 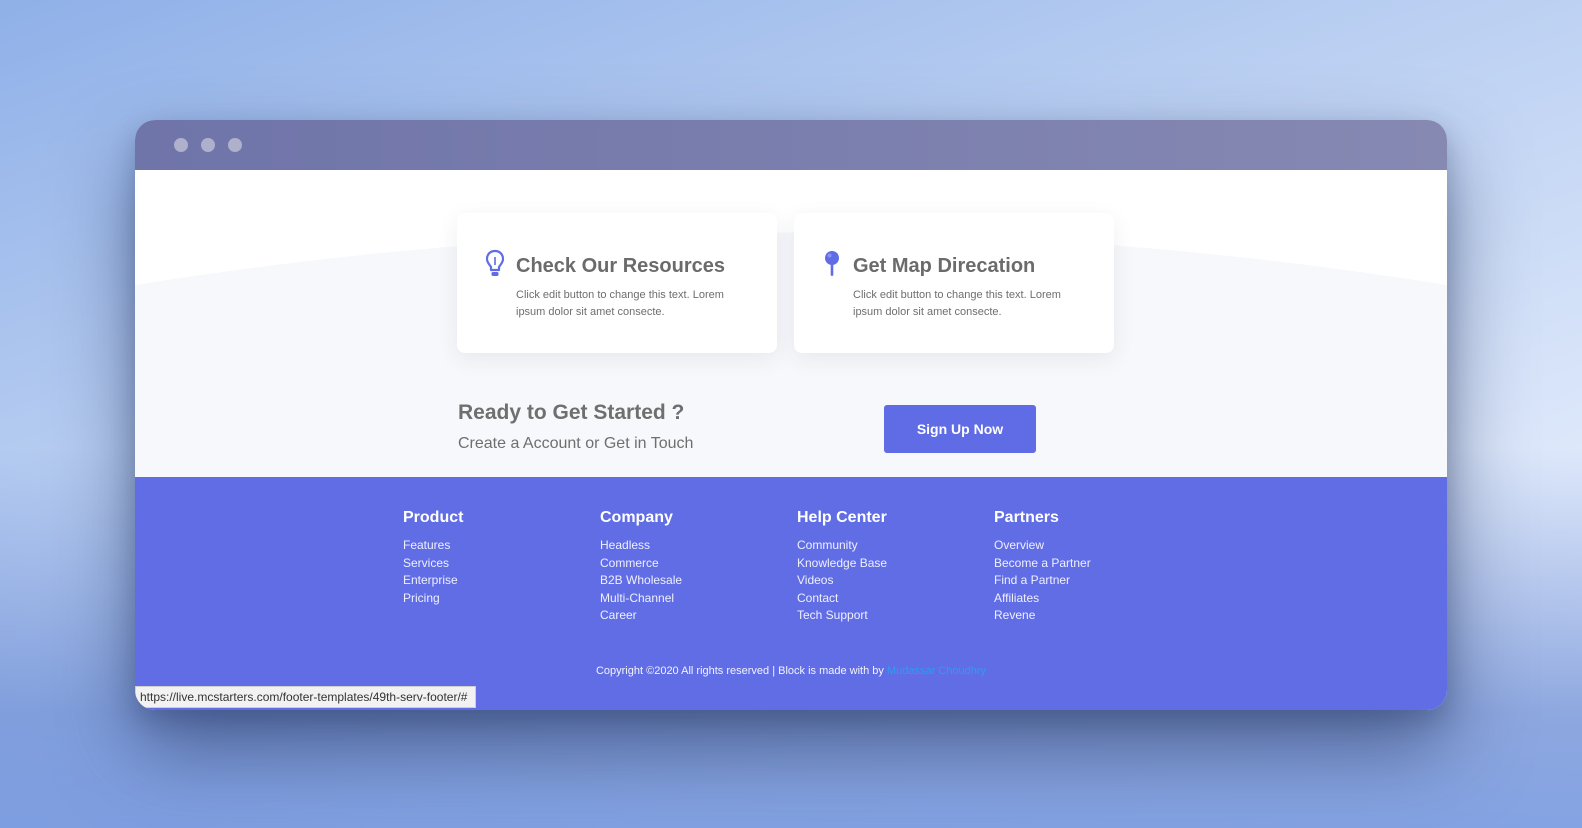 I want to click on footer-link-commerce: Commerce, so click(x=641, y=564).